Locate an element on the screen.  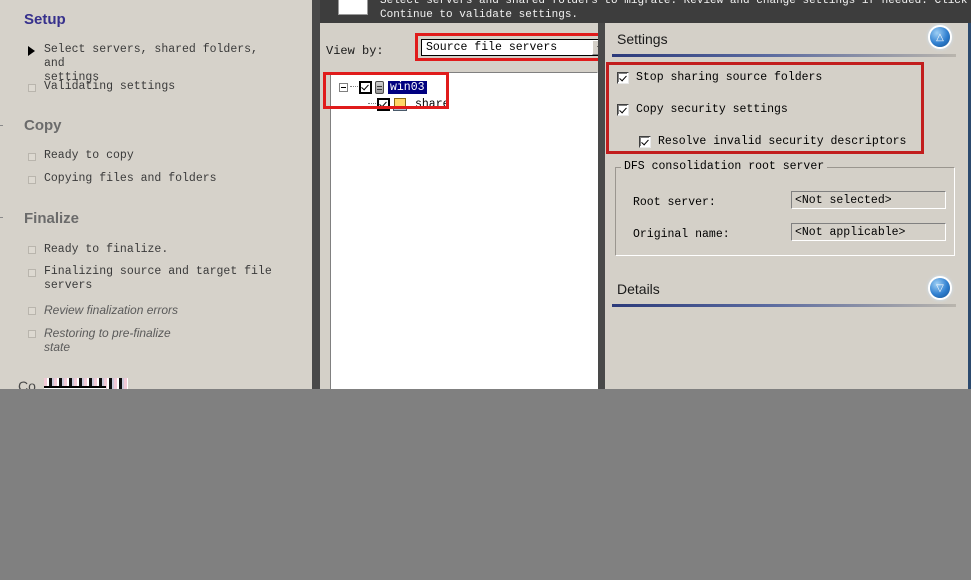
checkbox-copy-security is located at coordinates (623, 109).